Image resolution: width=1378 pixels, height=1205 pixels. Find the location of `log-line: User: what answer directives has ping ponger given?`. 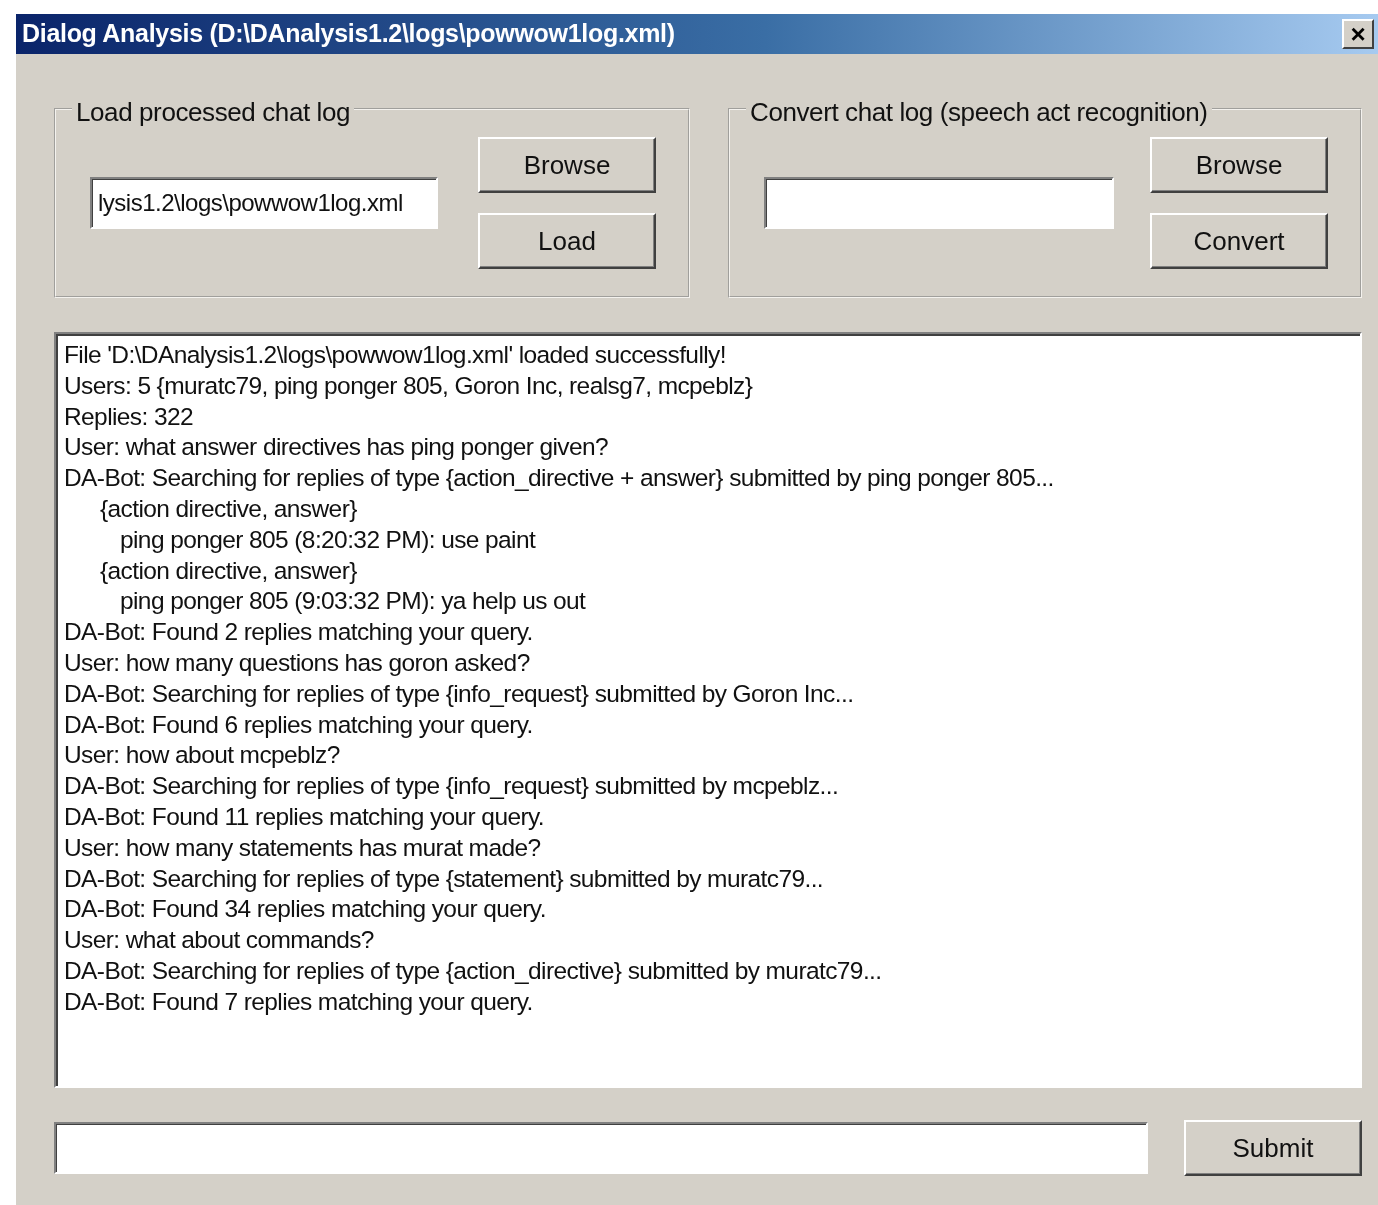

log-line: User: what answer directives has ping ponger given? is located at coordinates (336, 447).